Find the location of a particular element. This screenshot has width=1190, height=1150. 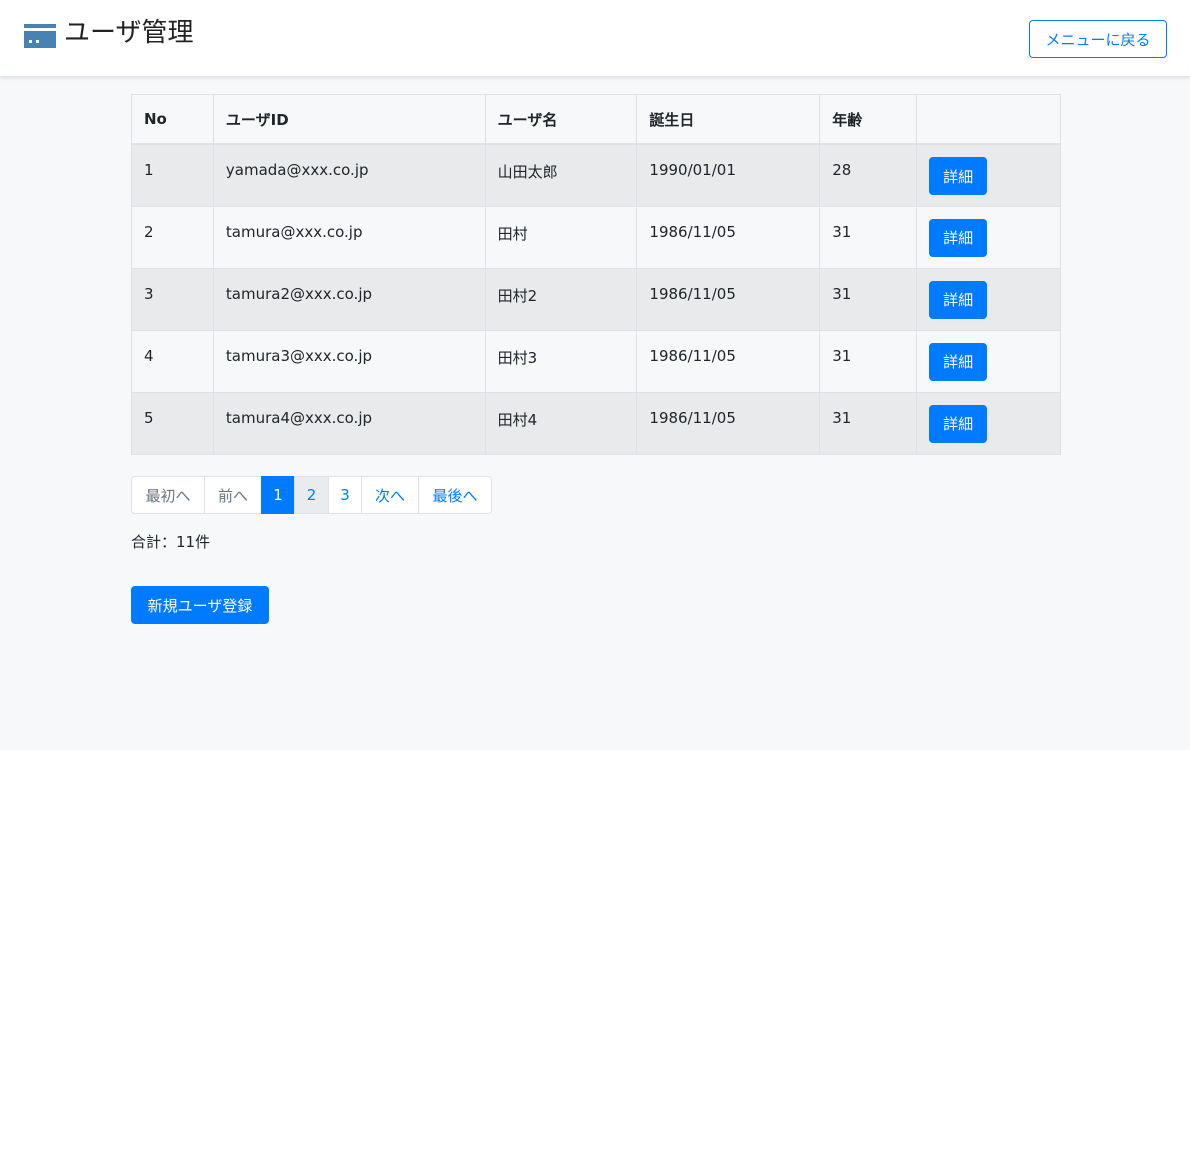

app-header: ユーザ管理 メニューに戻る is located at coordinates (595, 38).